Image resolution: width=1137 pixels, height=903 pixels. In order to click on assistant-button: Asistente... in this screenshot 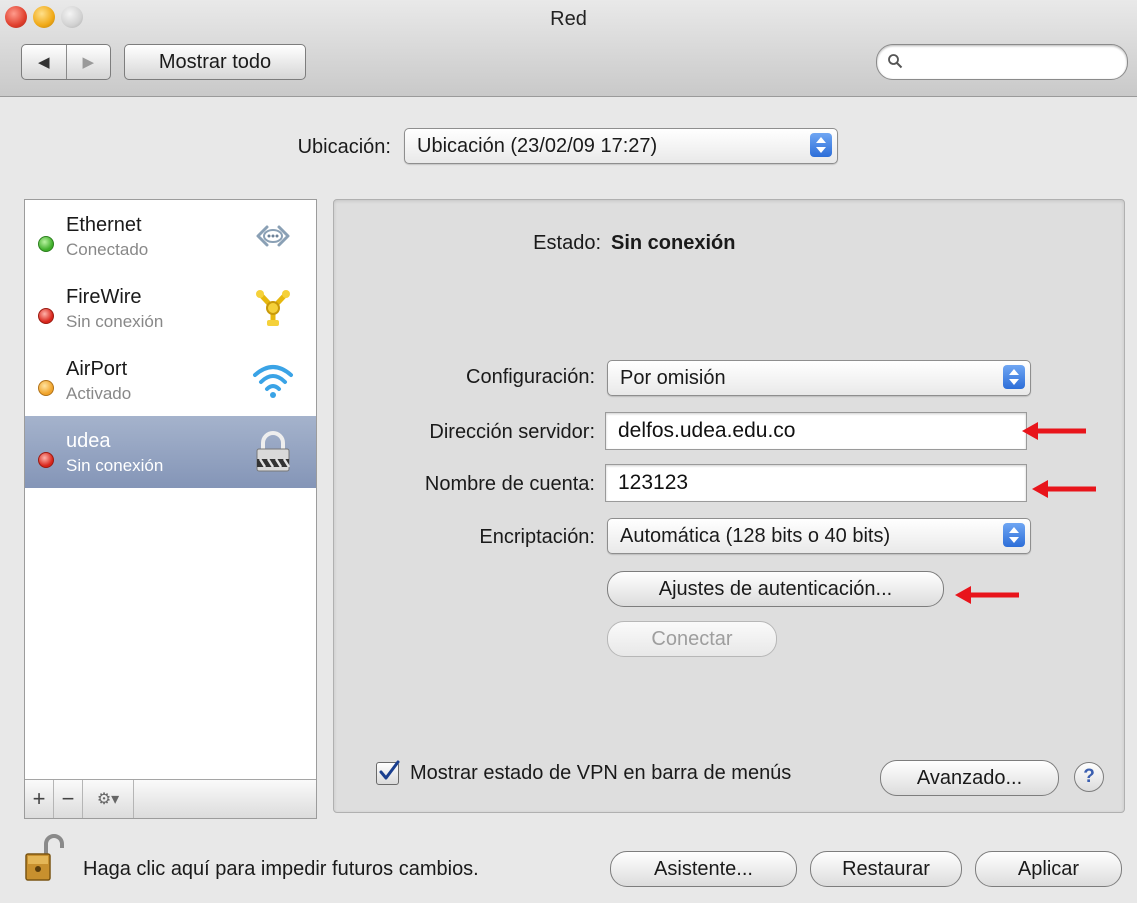, I will do `click(703, 869)`.